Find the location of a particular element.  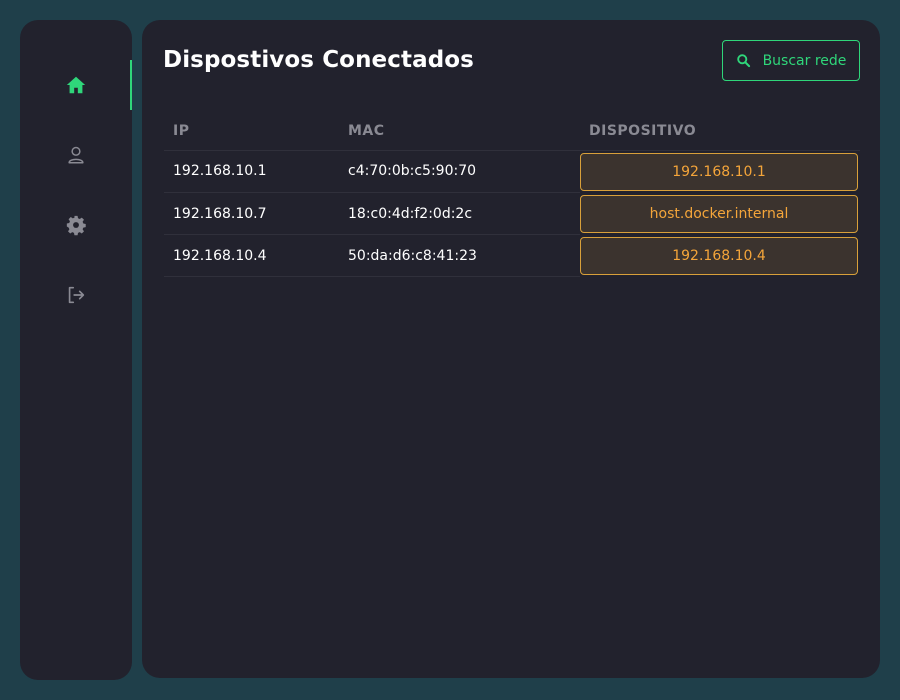

logout-icon is located at coordinates (76, 295).